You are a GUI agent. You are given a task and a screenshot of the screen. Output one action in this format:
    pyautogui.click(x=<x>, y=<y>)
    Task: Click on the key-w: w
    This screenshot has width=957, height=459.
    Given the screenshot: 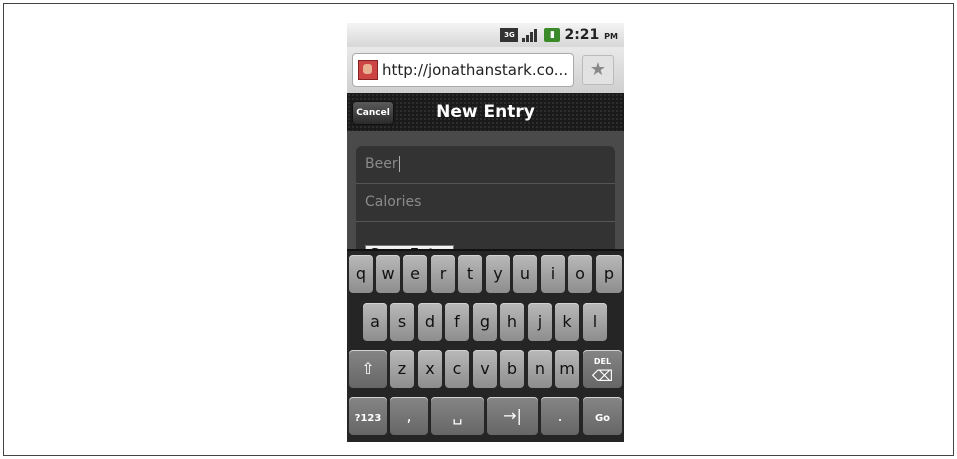 What is the action you would take?
    pyautogui.click(x=388, y=274)
    